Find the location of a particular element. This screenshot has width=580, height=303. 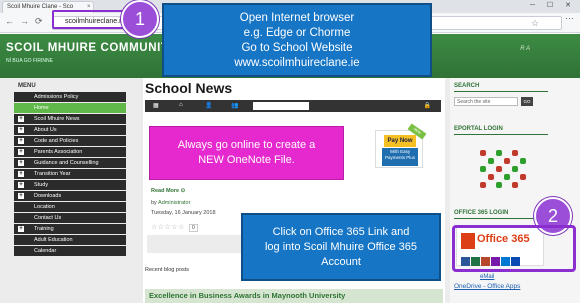

search-go-button: GO is located at coordinates (527, 101).